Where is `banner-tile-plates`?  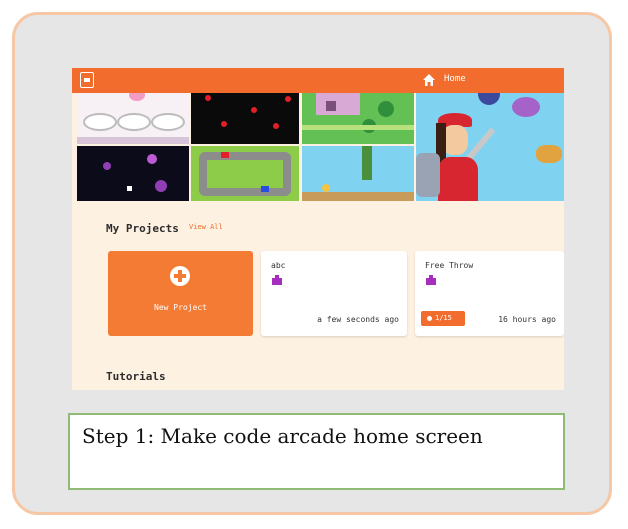 banner-tile-plates is located at coordinates (133, 118).